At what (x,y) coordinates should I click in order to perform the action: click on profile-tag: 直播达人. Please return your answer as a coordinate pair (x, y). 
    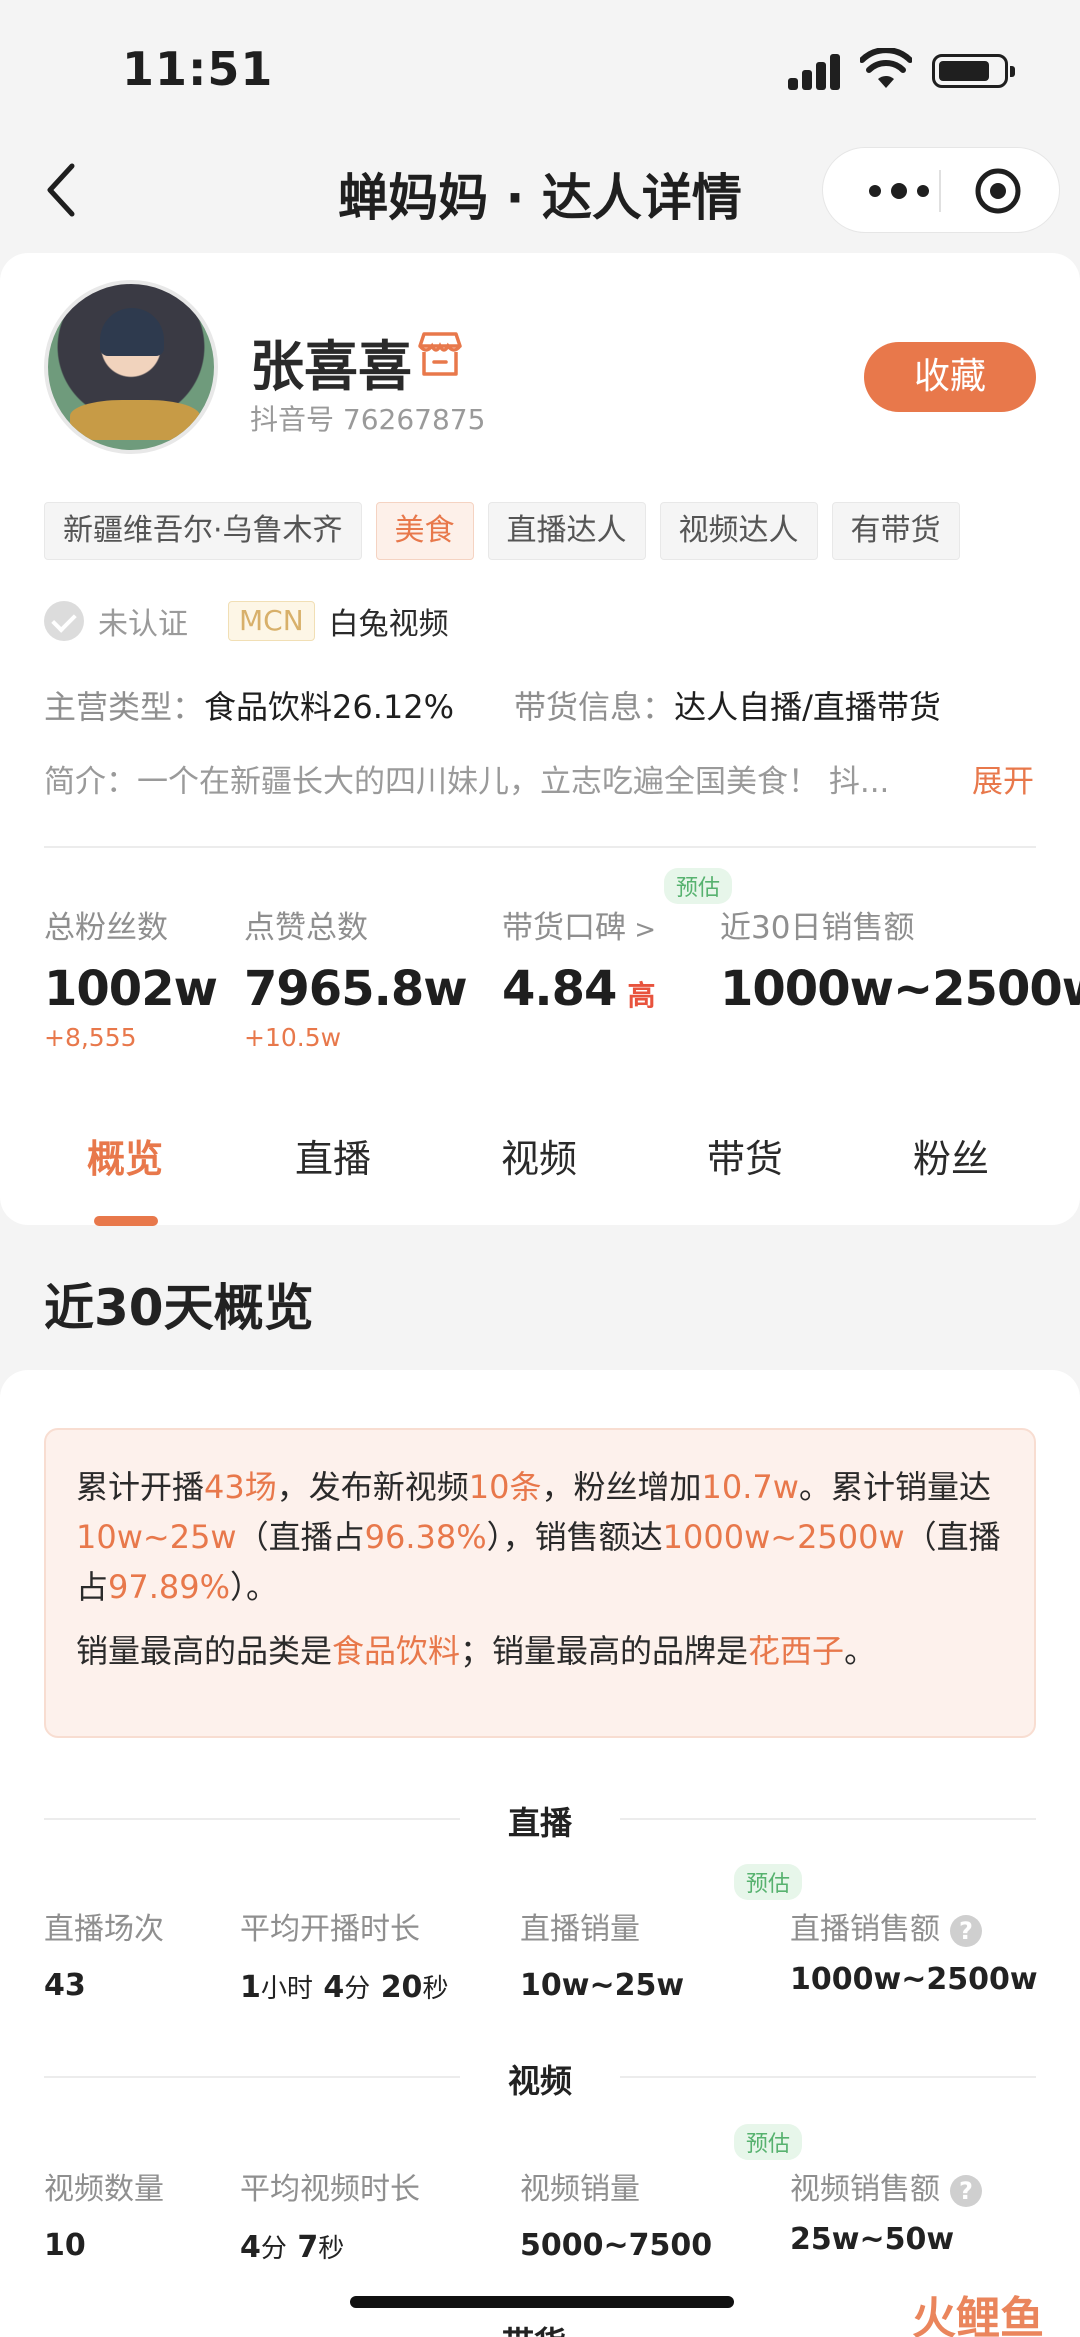
    Looking at the image, I should click on (566, 531).